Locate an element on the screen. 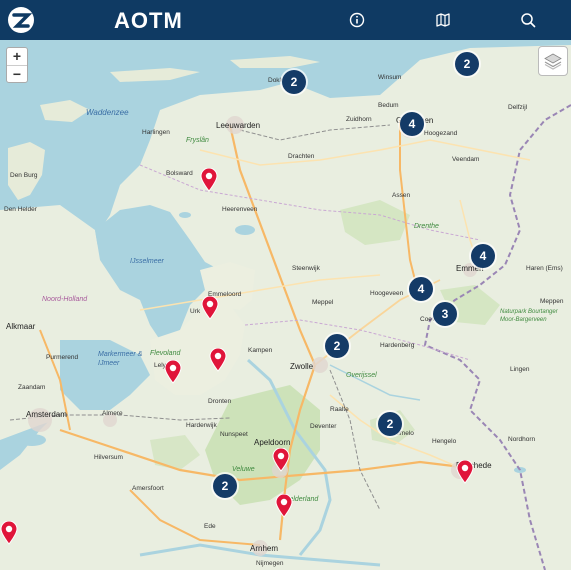  label-noord-holland: Noord-Holland is located at coordinates (65, 299).